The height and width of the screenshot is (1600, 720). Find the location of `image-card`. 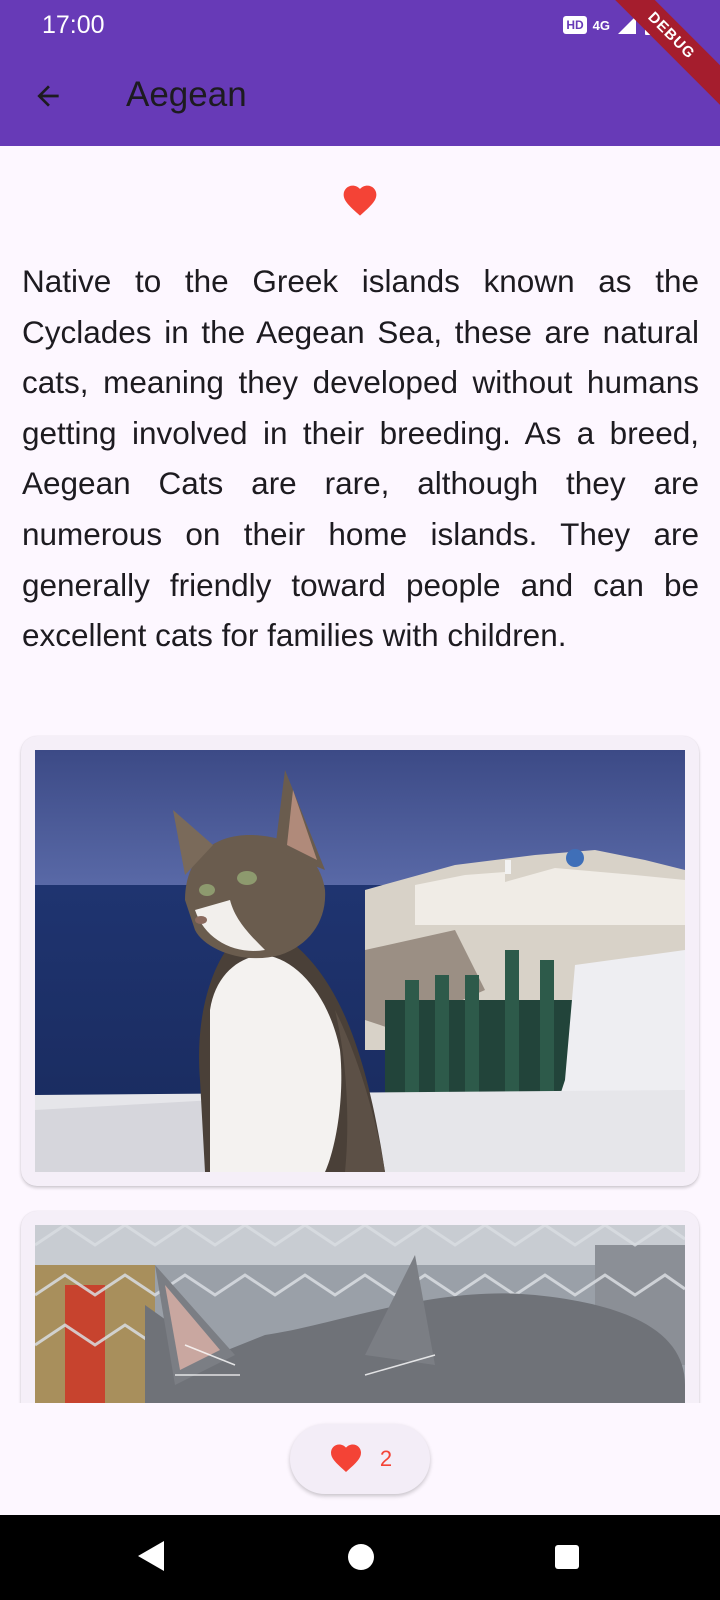

image-card is located at coordinates (360, 1307).